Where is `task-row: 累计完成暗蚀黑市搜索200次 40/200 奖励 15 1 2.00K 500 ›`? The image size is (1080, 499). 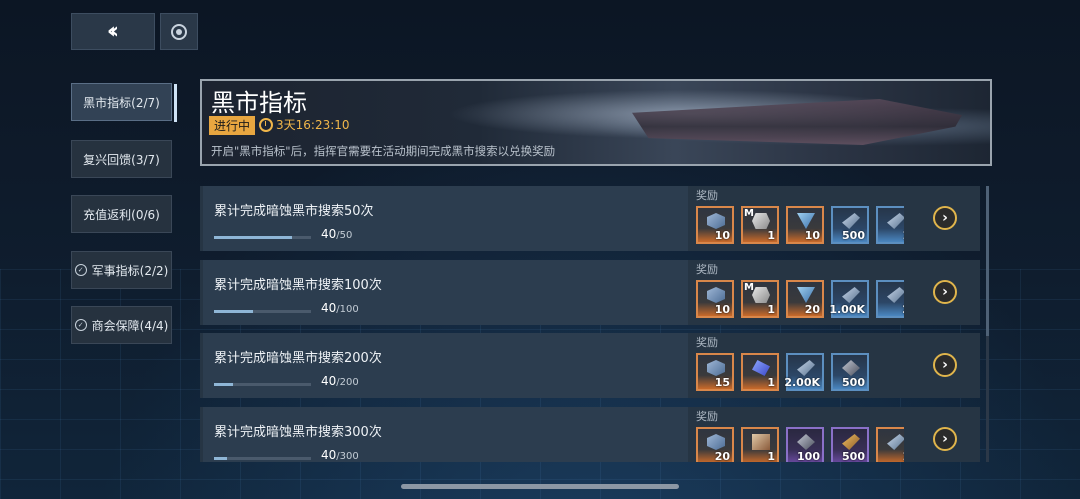 task-row: 累计完成暗蚀黑市搜索200次 40/200 奖励 15 1 2.00K 500 › is located at coordinates (590, 365).